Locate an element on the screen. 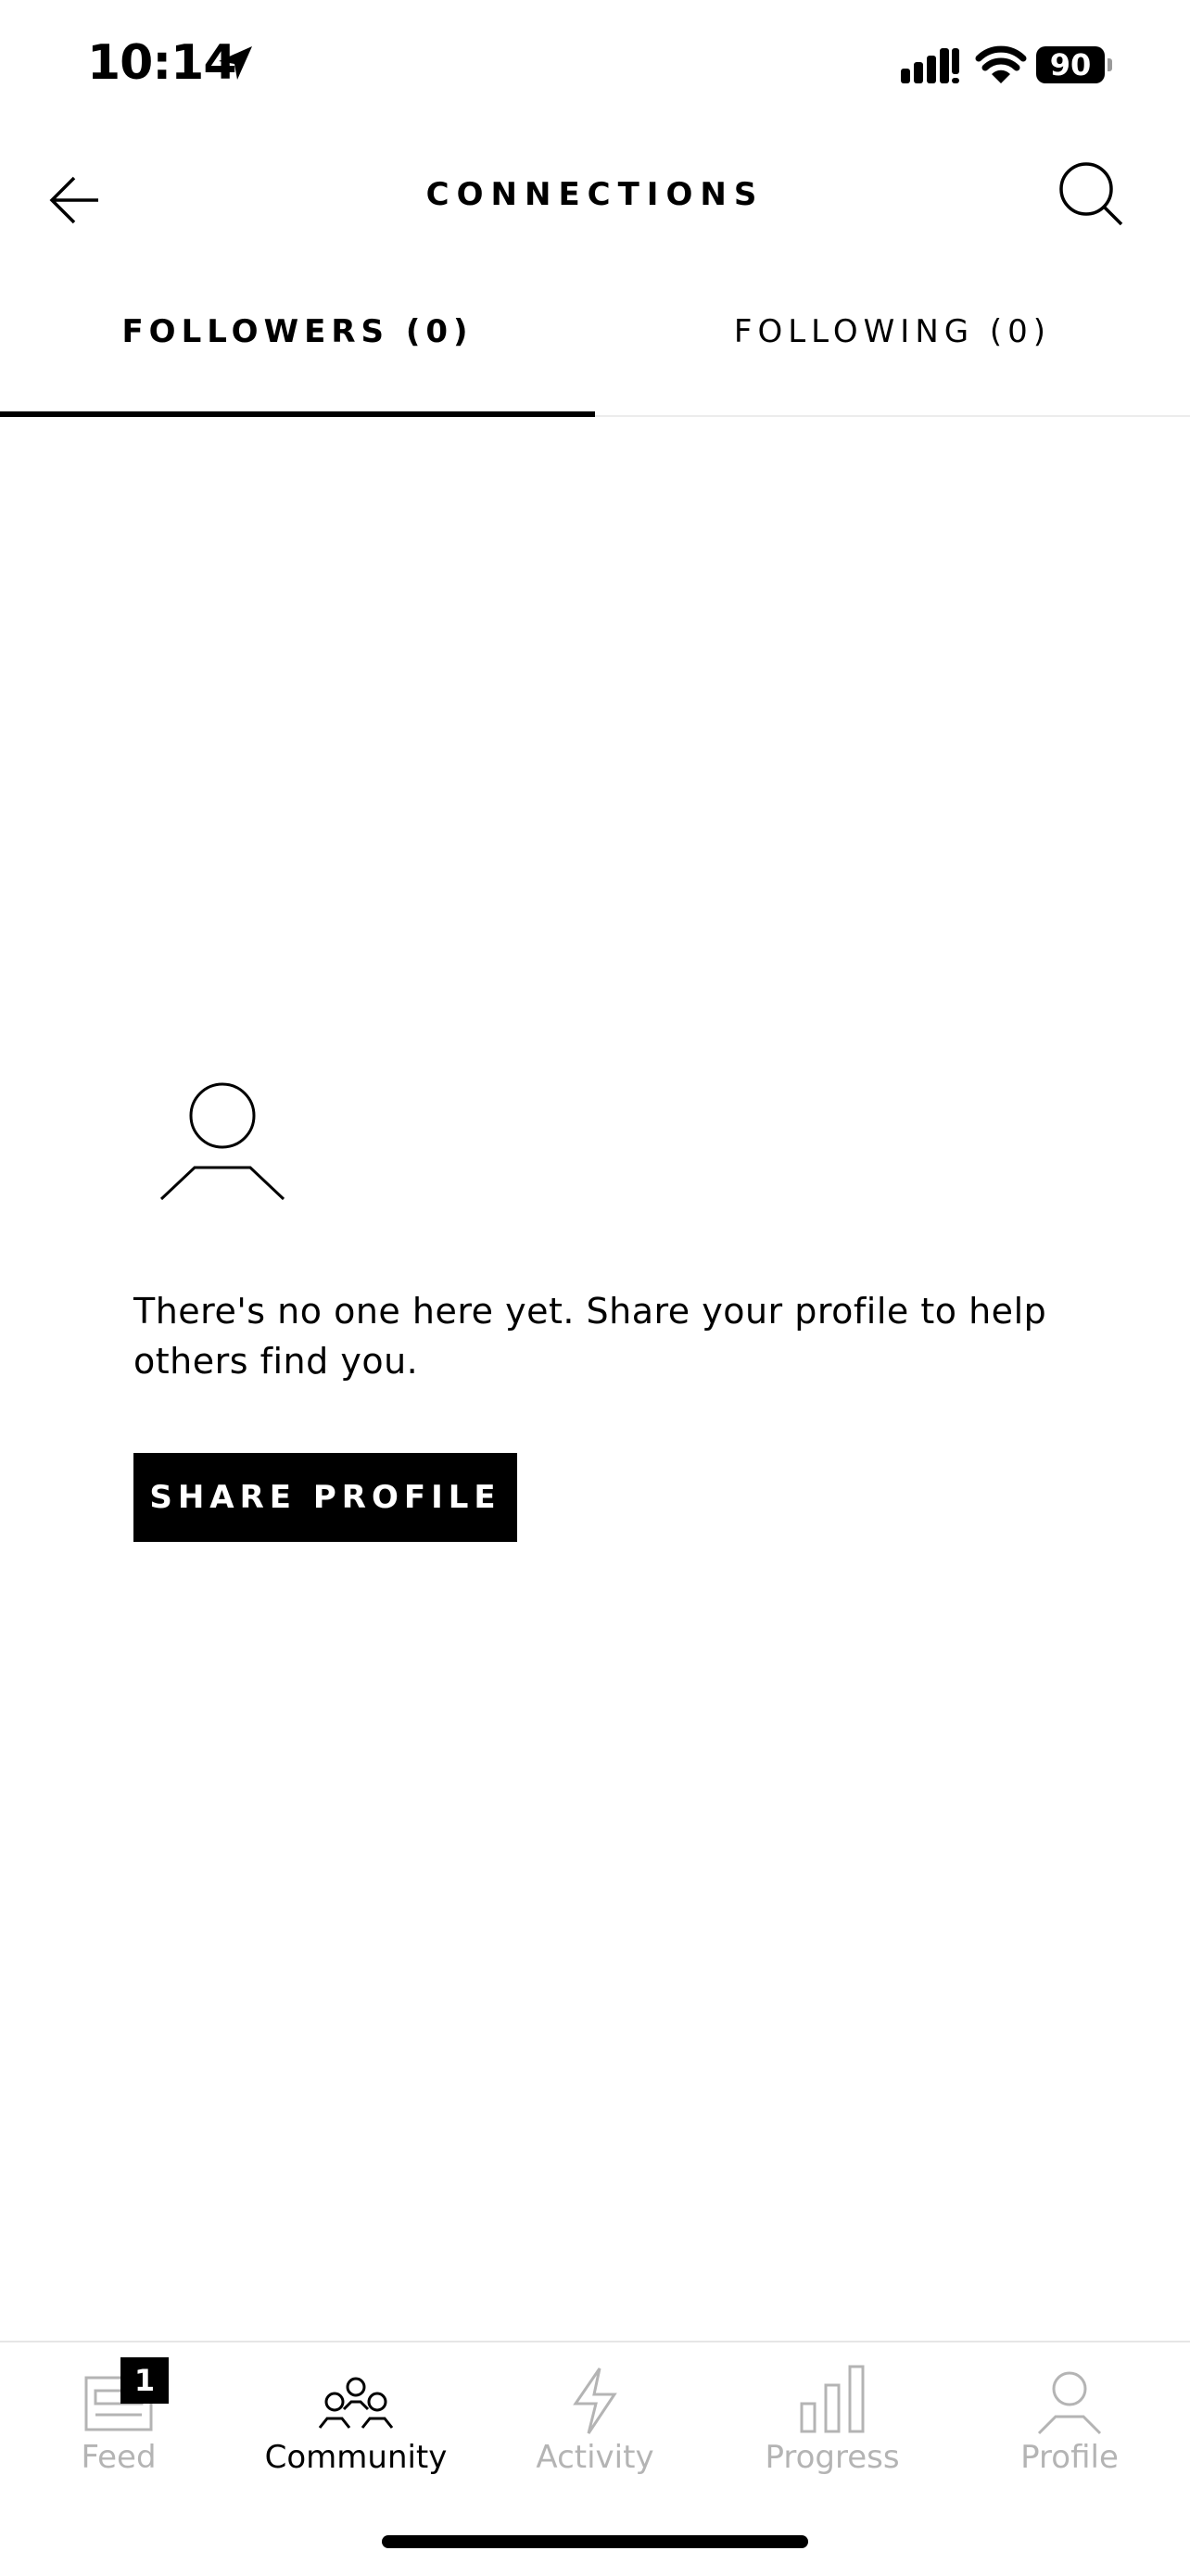 The image size is (1190, 2576). profile-person-icon is located at coordinates (1069, 2403).